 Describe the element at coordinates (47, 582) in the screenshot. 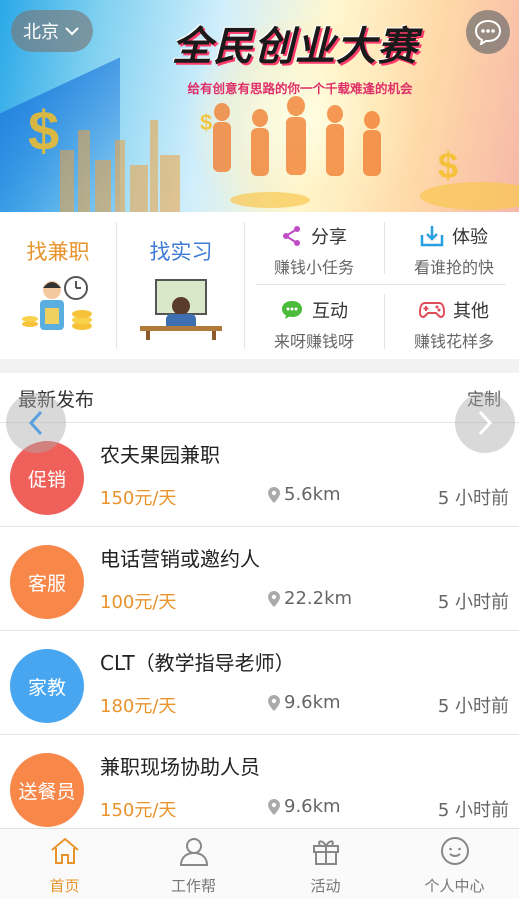

I see `category-badge: 客服` at that location.